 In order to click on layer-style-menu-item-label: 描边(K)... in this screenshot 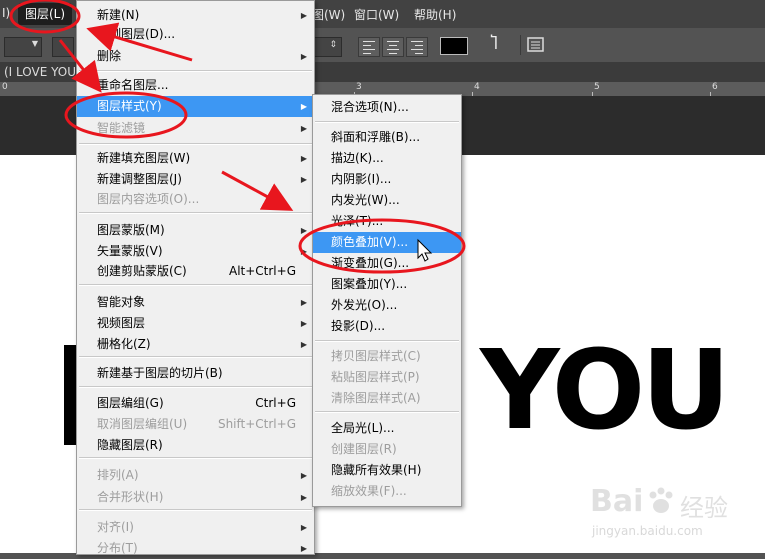, I will do `click(357, 158)`.